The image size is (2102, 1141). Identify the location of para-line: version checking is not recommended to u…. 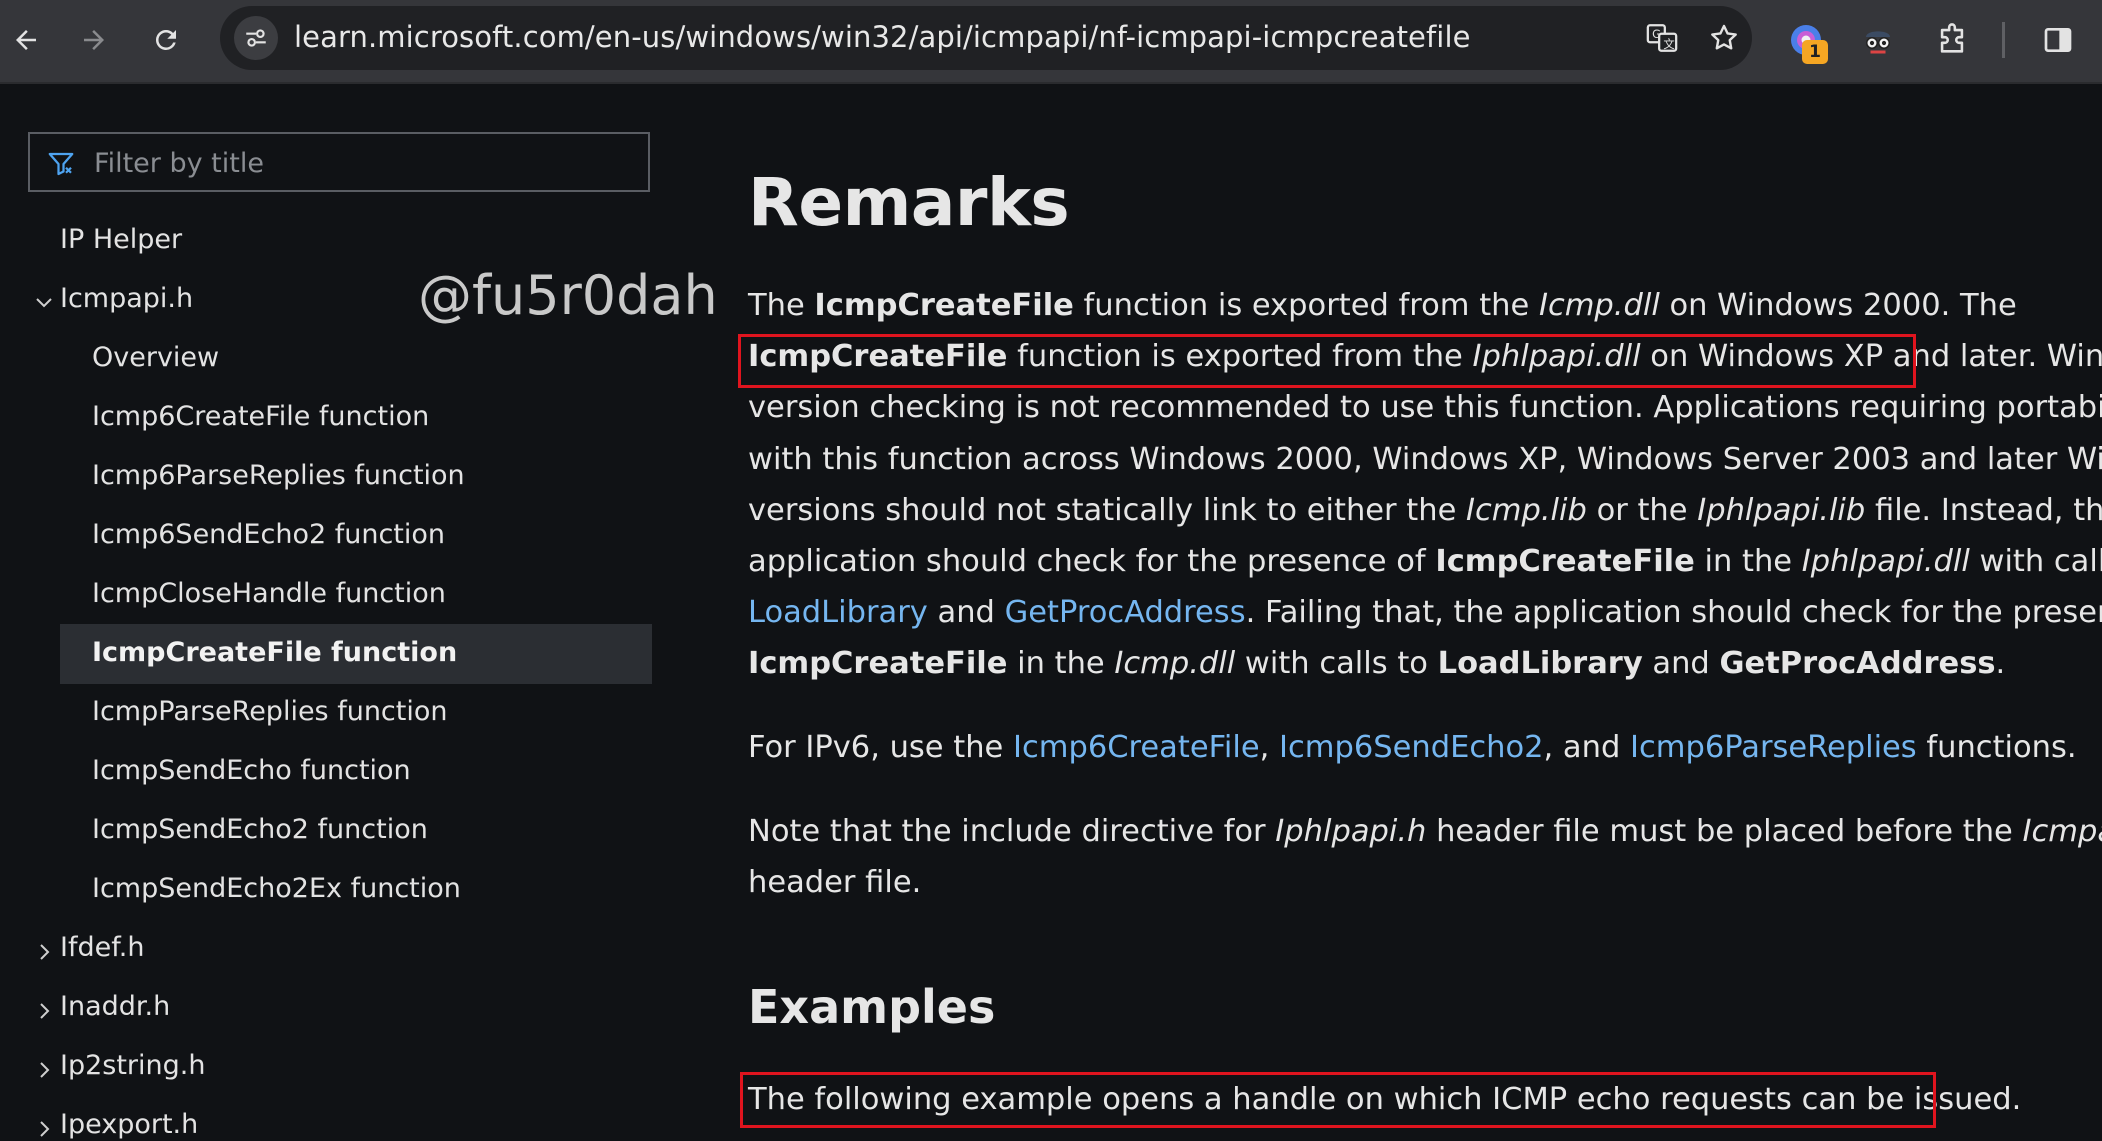
(1425, 408).